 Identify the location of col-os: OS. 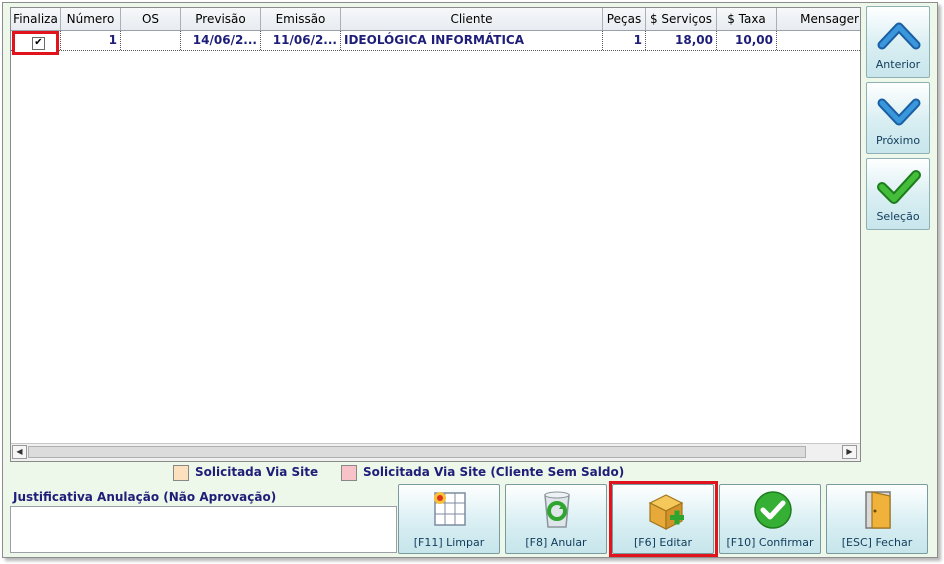
(151, 19).